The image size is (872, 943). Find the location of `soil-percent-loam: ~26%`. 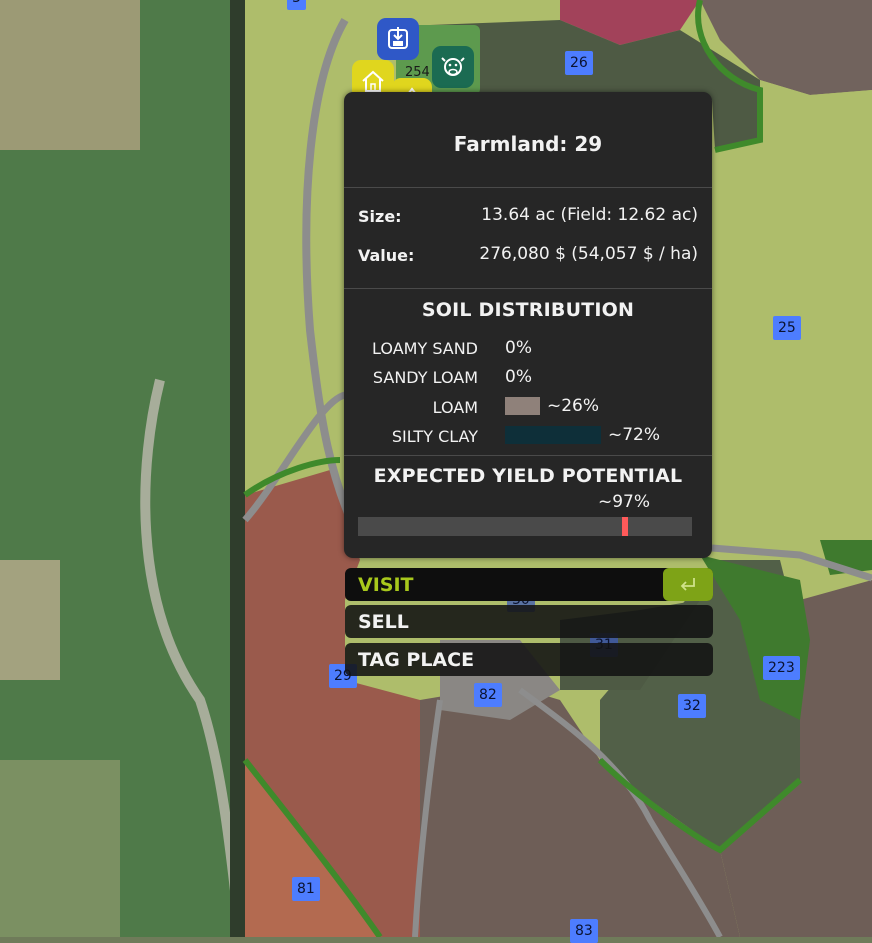

soil-percent-loam: ~26% is located at coordinates (573, 406).